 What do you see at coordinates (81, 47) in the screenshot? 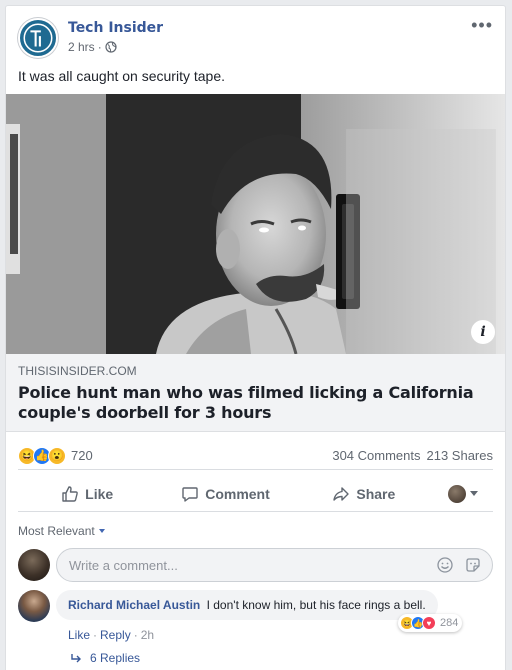
I see `post-time: 2 hrs` at bounding box center [81, 47].